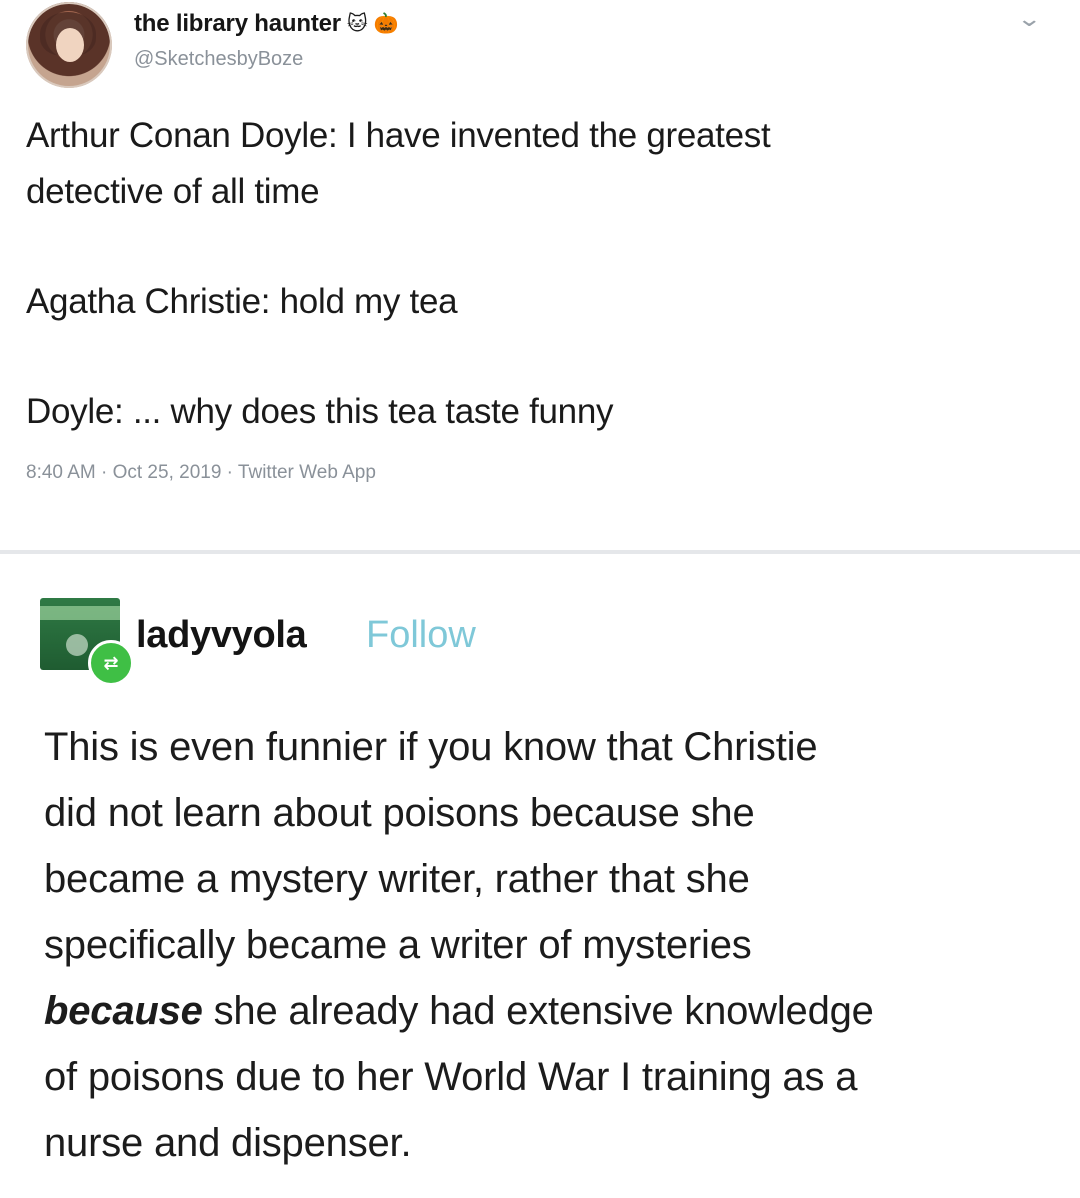  What do you see at coordinates (221, 635) in the screenshot?
I see `reply-username: ladyvyola` at bounding box center [221, 635].